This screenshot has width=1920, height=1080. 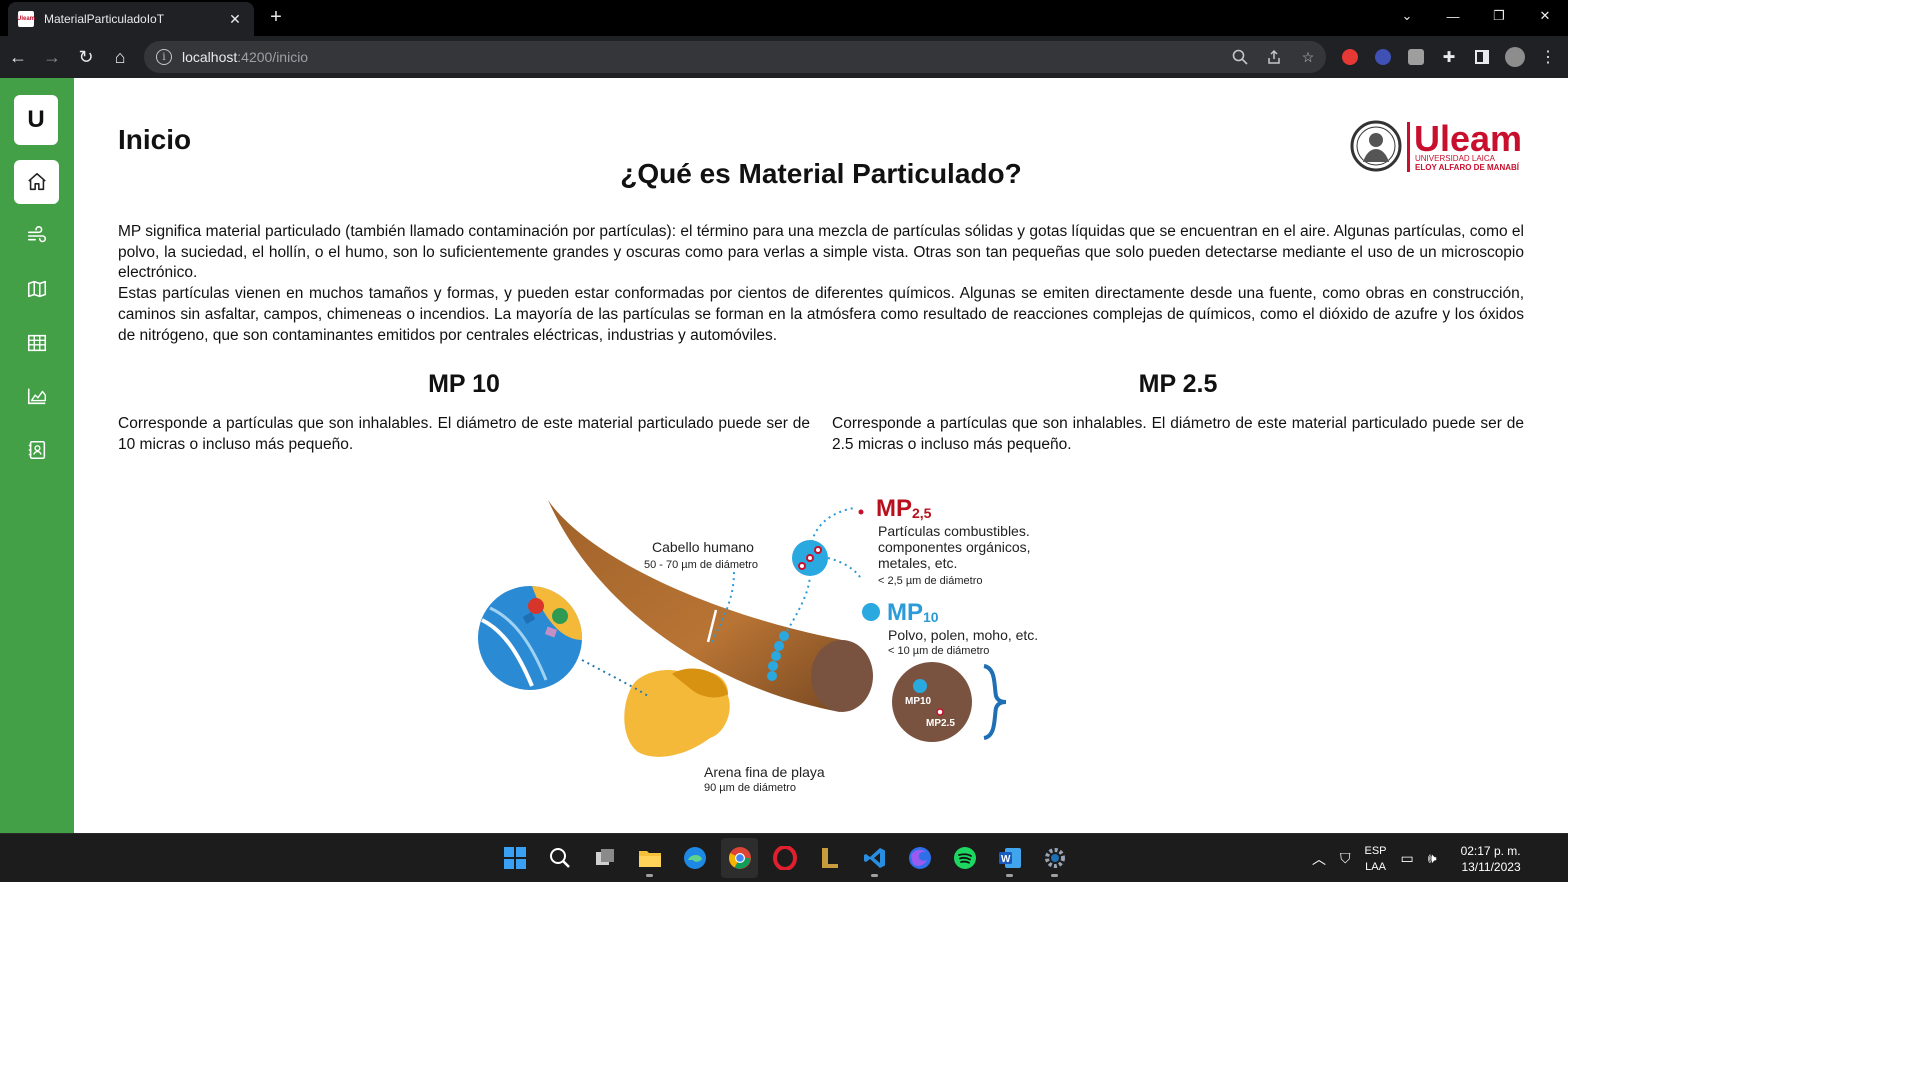 I want to click on security-shield-icon: ⛉, so click(x=1345, y=858).